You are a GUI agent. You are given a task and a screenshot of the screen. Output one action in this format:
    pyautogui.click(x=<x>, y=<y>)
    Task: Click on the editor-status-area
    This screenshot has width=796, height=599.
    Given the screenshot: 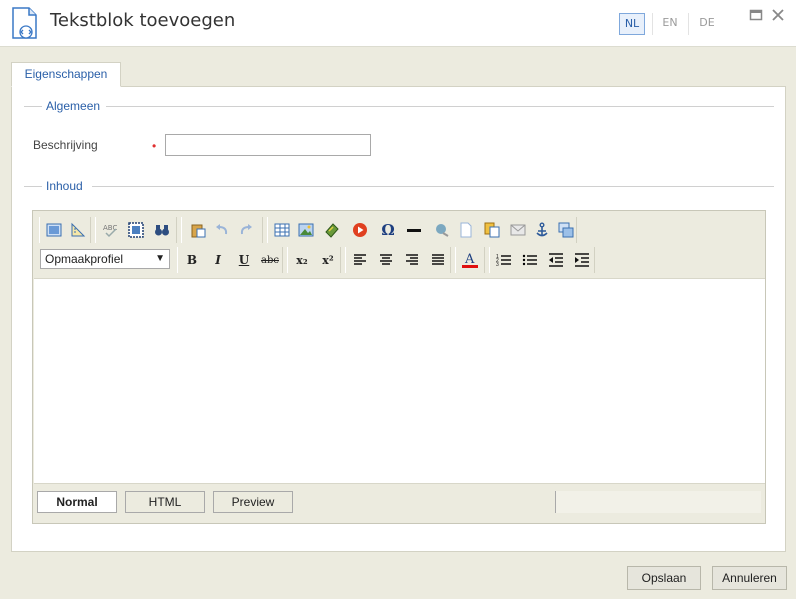 What is the action you would take?
    pyautogui.click(x=658, y=502)
    